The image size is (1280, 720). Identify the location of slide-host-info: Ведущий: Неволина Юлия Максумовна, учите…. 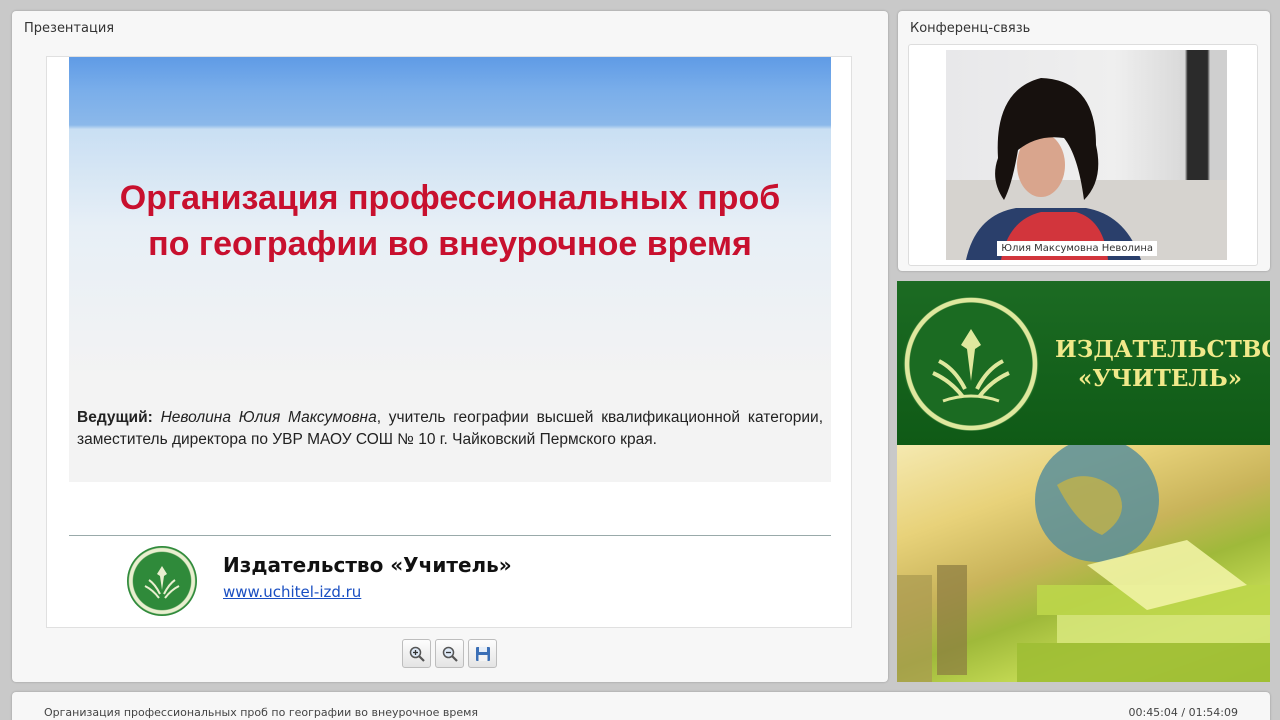
(450, 429).